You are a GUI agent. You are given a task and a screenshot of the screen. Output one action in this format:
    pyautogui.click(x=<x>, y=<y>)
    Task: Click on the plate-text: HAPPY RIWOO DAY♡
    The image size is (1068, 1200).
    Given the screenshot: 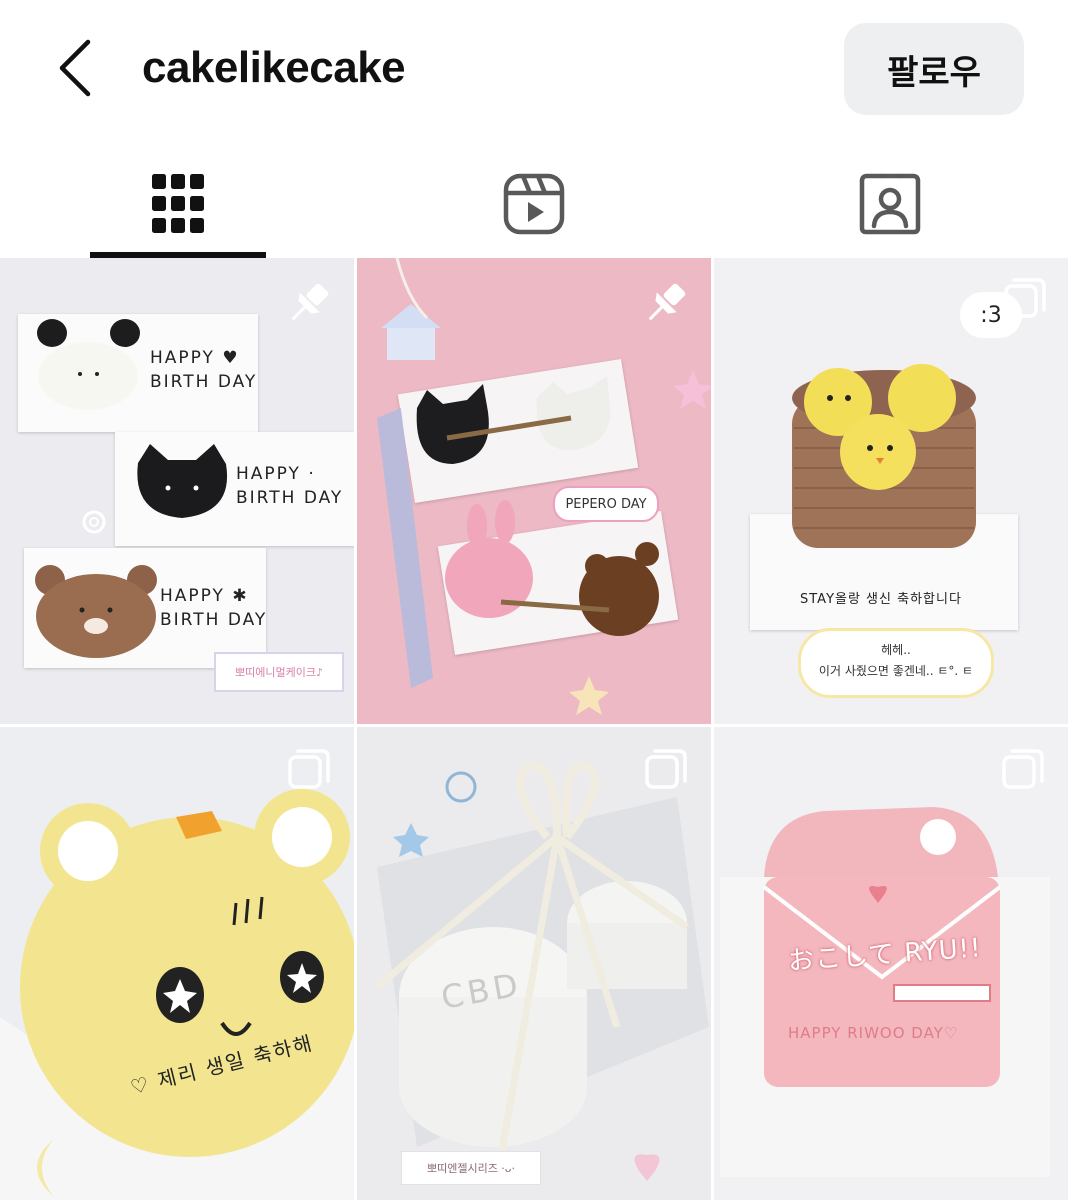 What is the action you would take?
    pyautogui.click(x=873, y=1033)
    